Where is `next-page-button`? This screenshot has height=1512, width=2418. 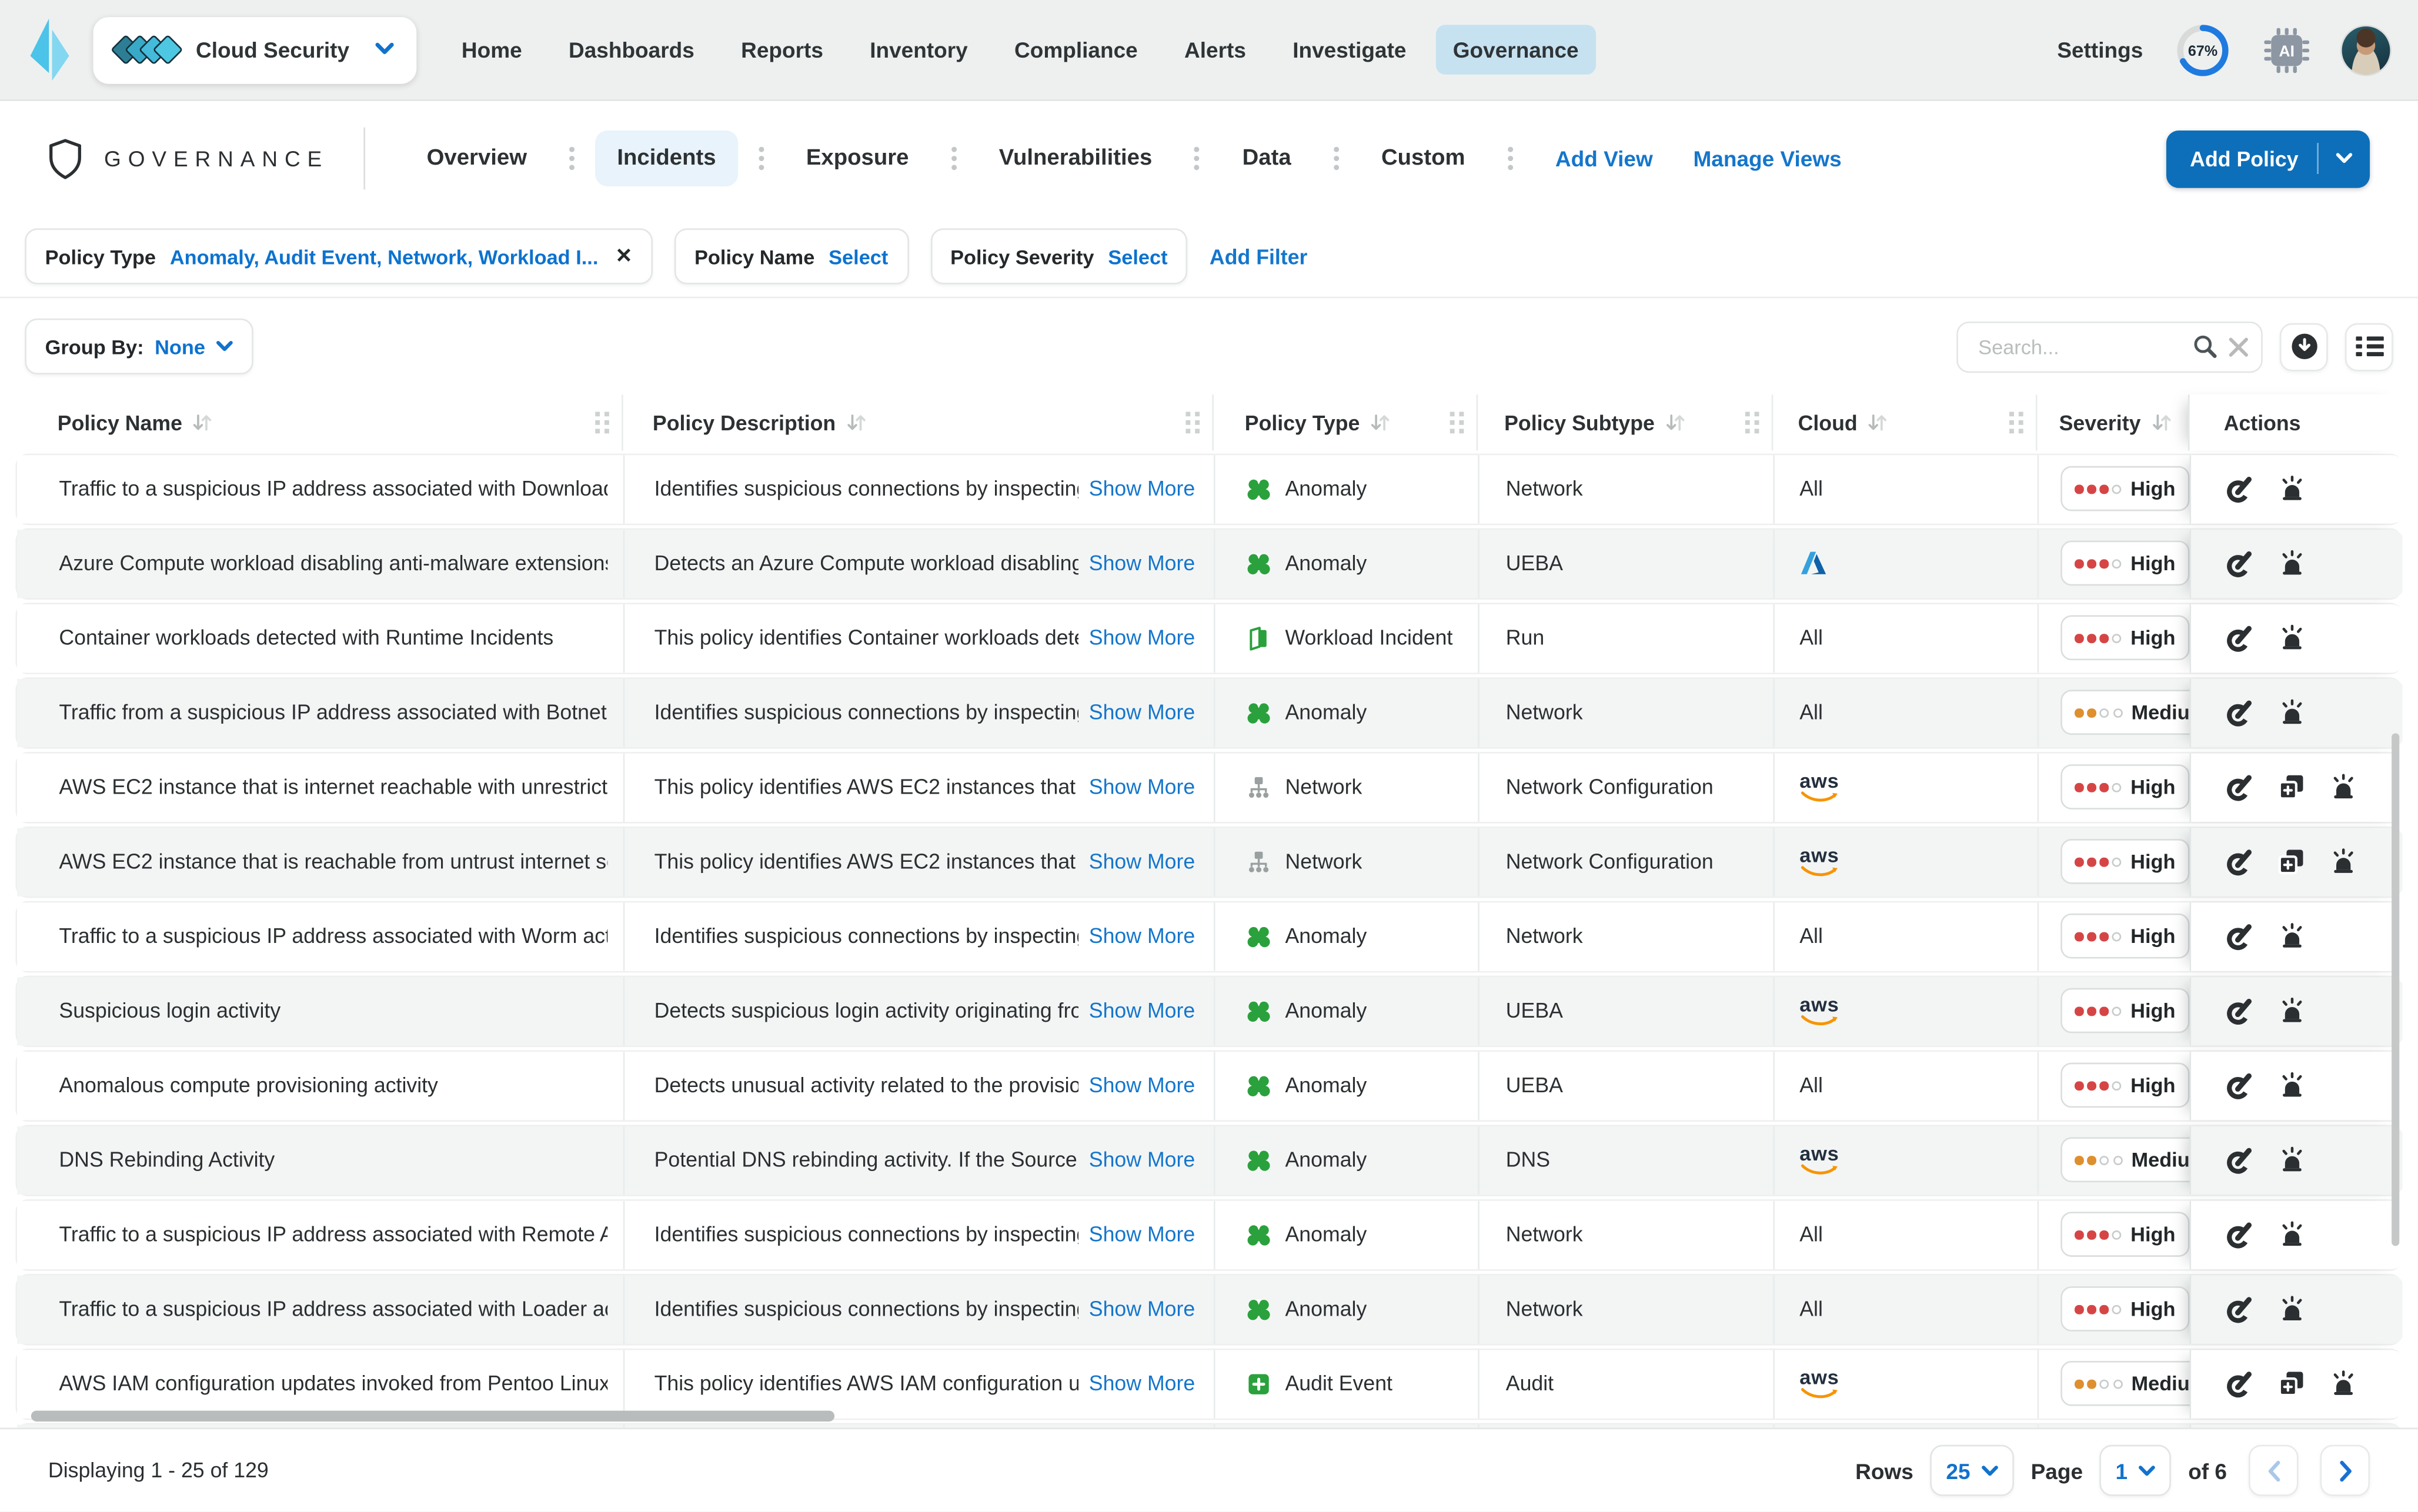
next-page-button is located at coordinates (2345, 1470).